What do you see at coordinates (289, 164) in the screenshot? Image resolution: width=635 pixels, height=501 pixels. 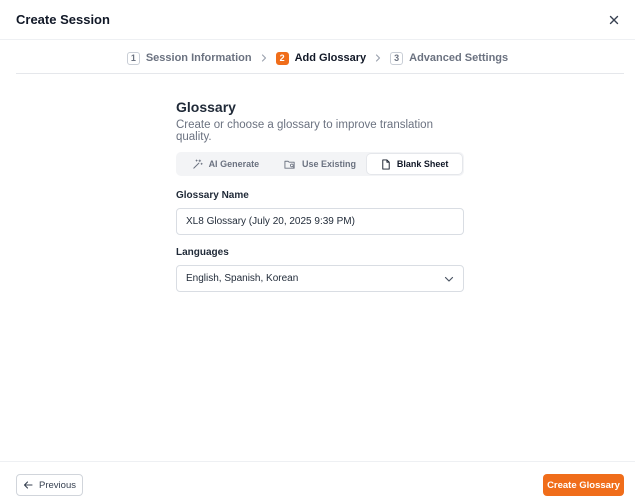 I see `folder-search-icon` at bounding box center [289, 164].